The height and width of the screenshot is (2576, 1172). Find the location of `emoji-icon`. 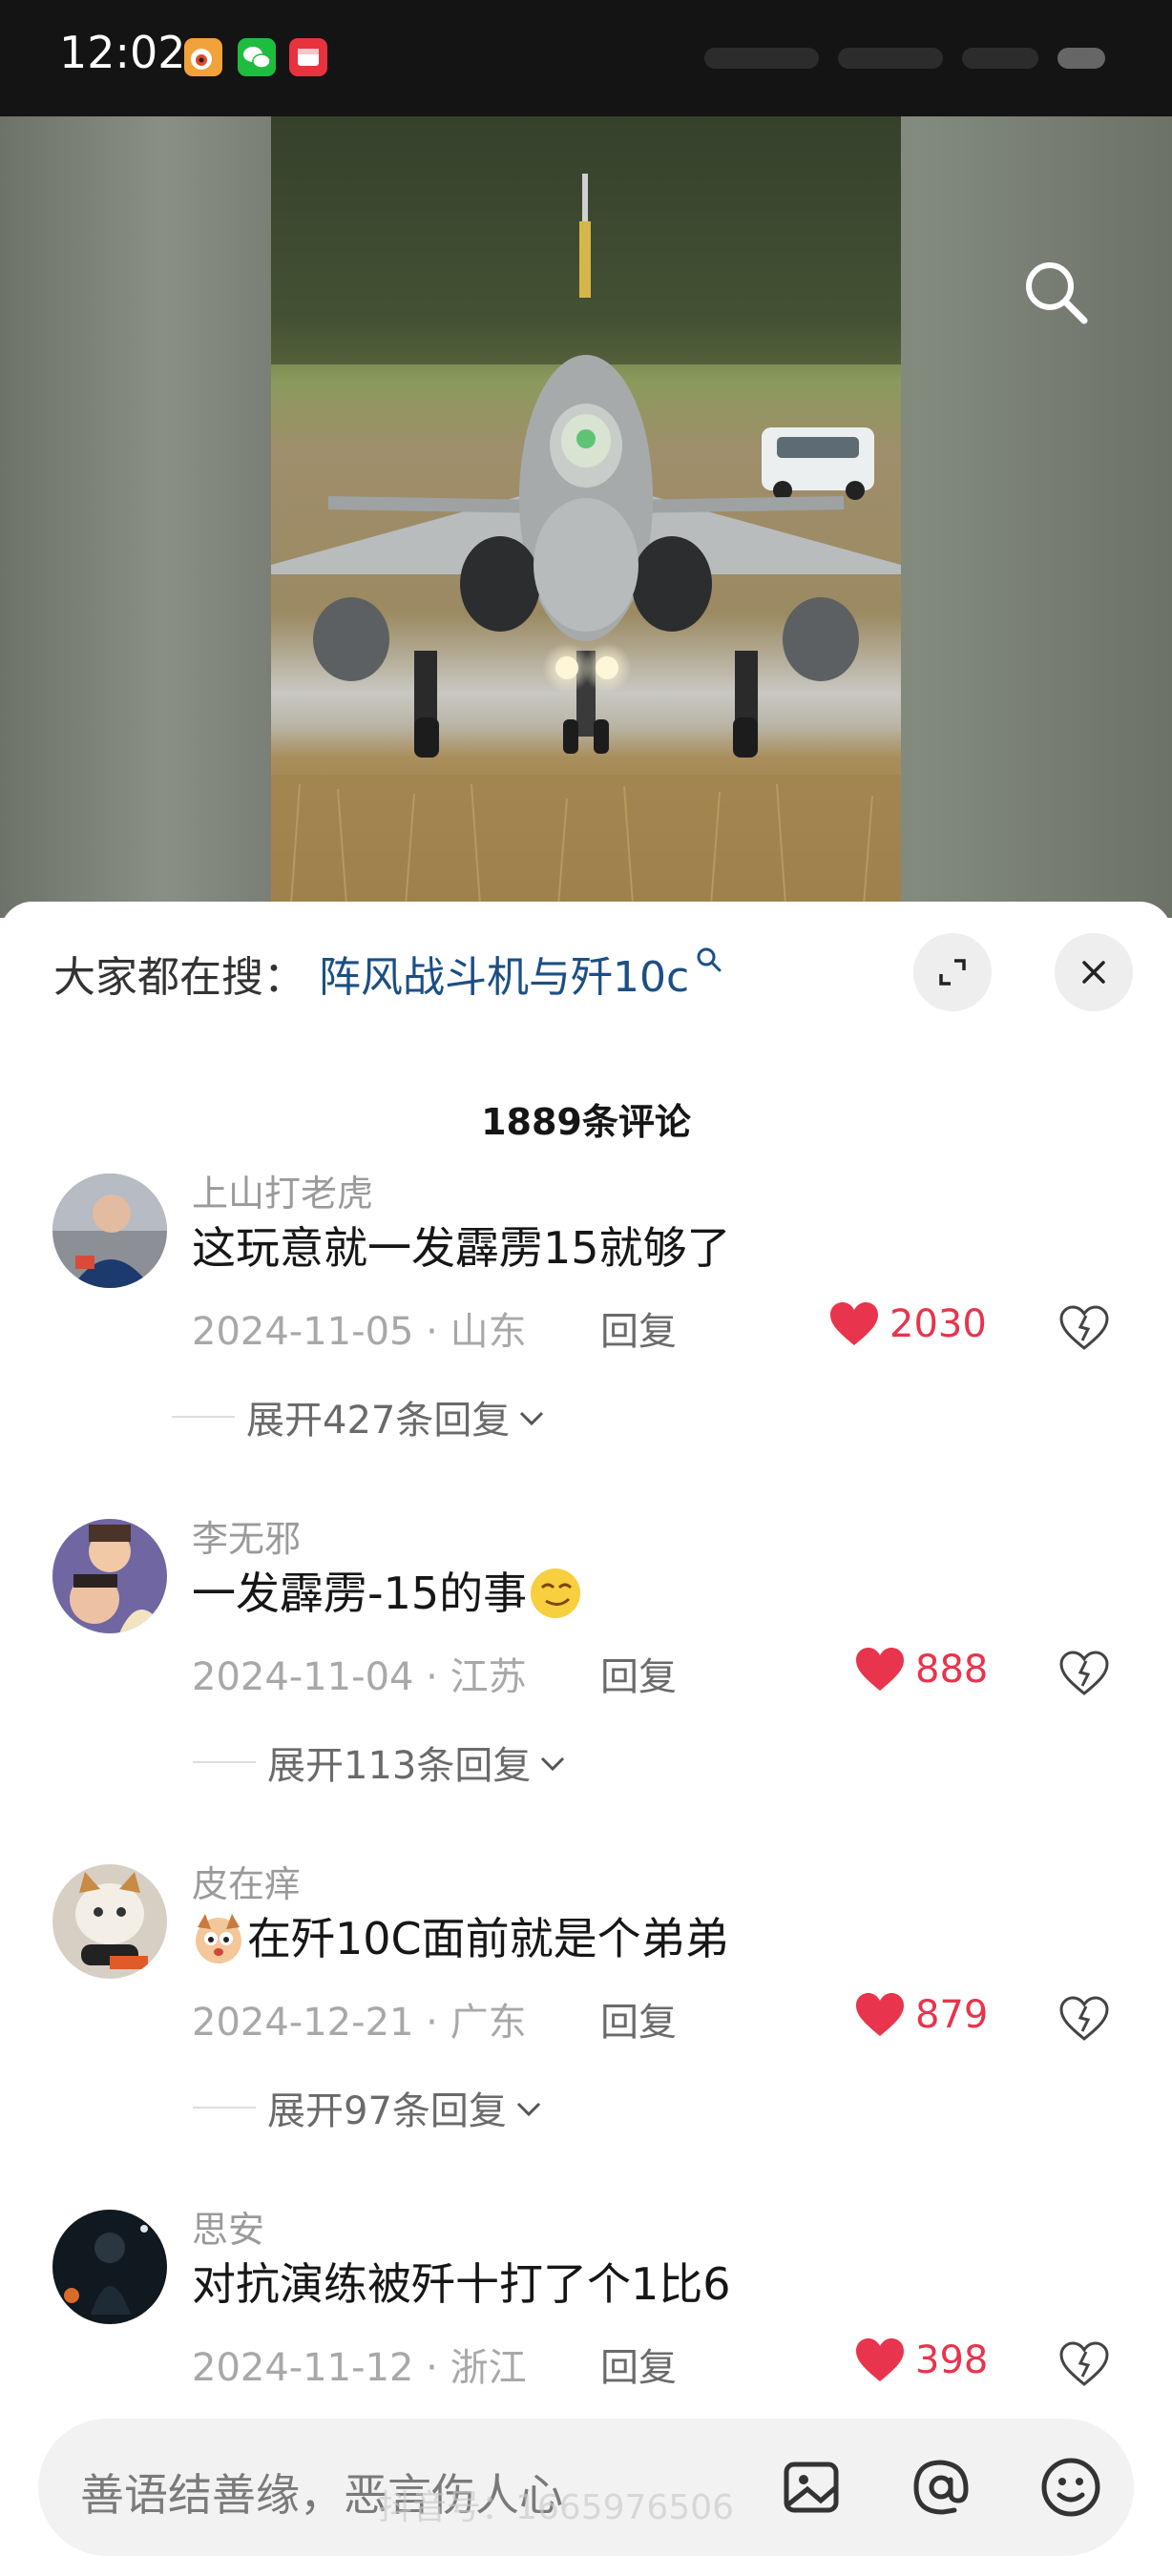

emoji-icon is located at coordinates (1071, 2487).